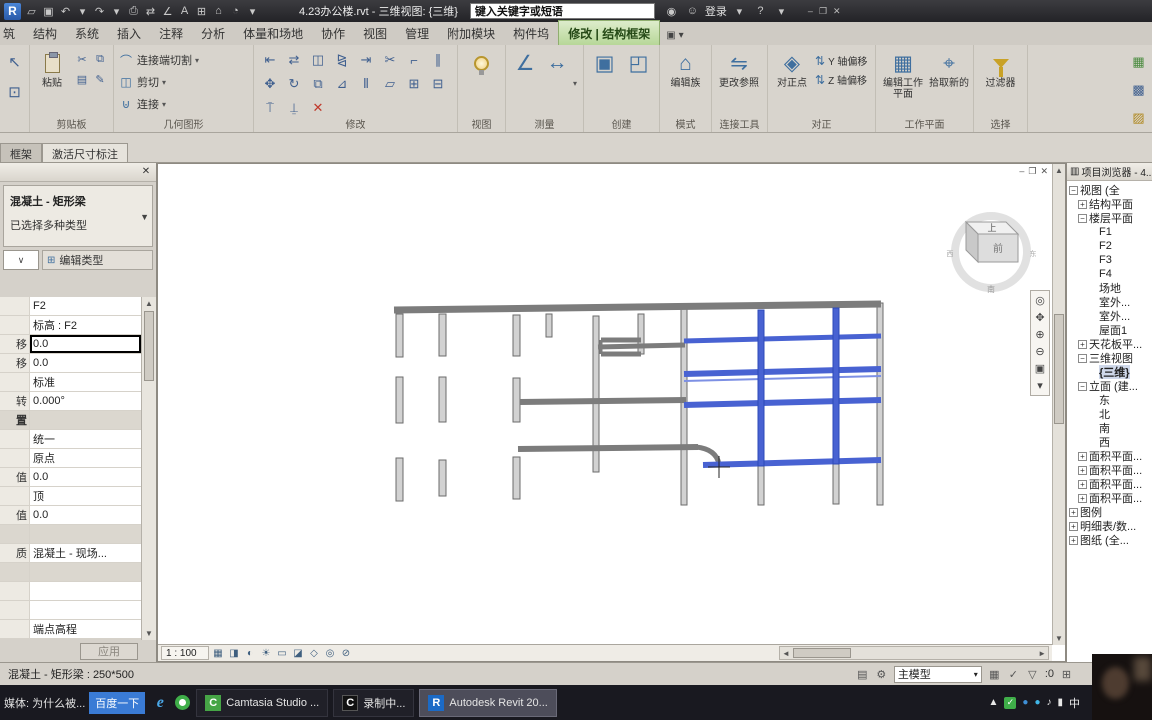 The width and height of the screenshot is (1152, 720). What do you see at coordinates (1109, 372) in the screenshot?
I see `tree-item: {三维}` at bounding box center [1109, 372].